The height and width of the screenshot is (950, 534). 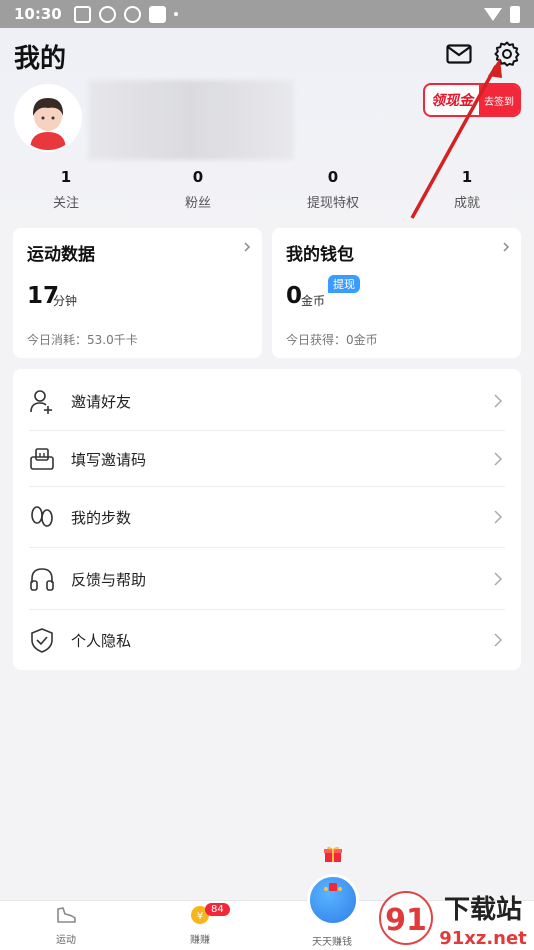 What do you see at coordinates (493, 14) in the screenshot?
I see `wifi-icon` at bounding box center [493, 14].